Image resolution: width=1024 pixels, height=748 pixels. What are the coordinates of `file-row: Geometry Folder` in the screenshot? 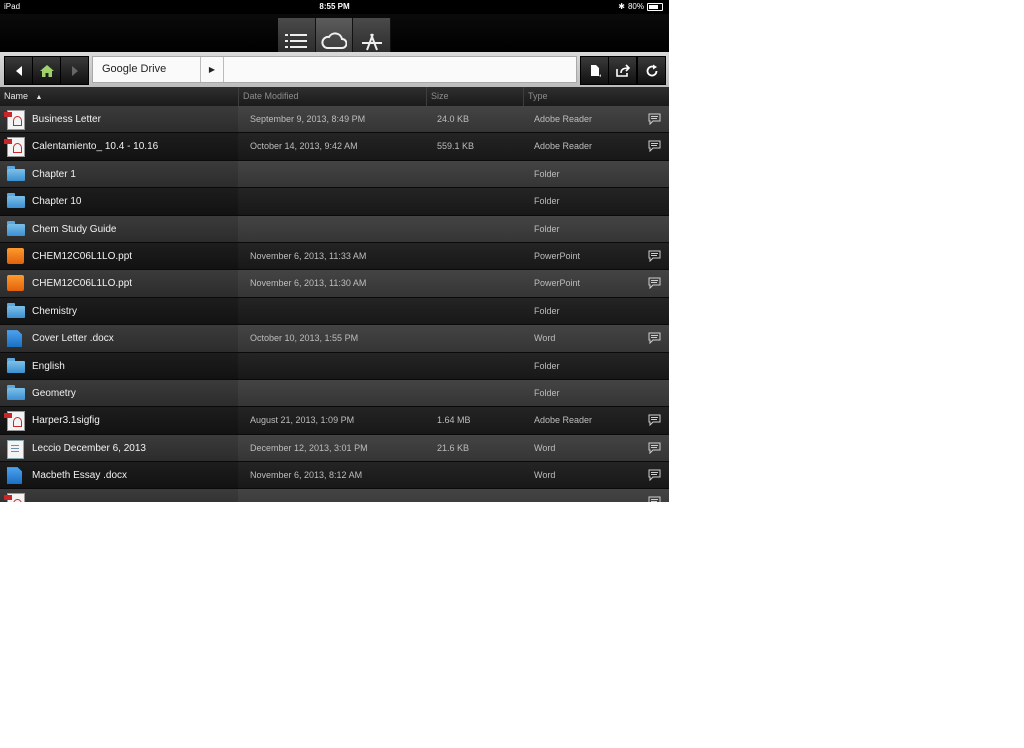 It's located at (334, 393).